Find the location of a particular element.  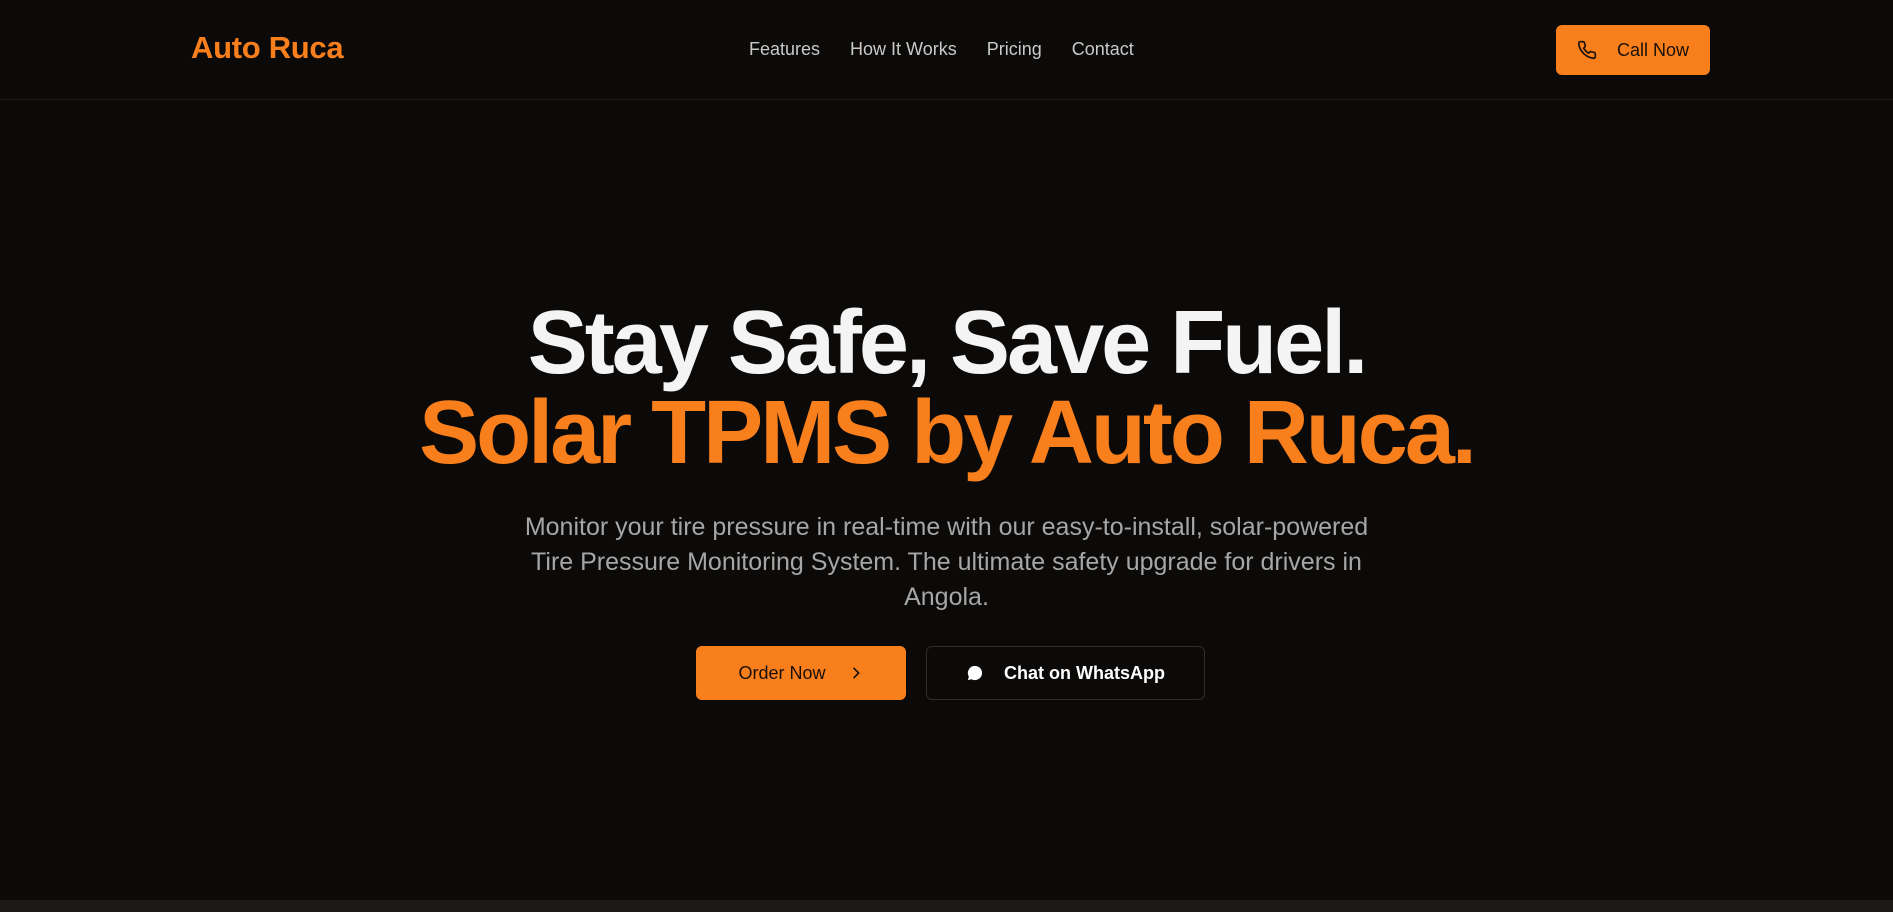

next-section-edge is located at coordinates (946, 906).